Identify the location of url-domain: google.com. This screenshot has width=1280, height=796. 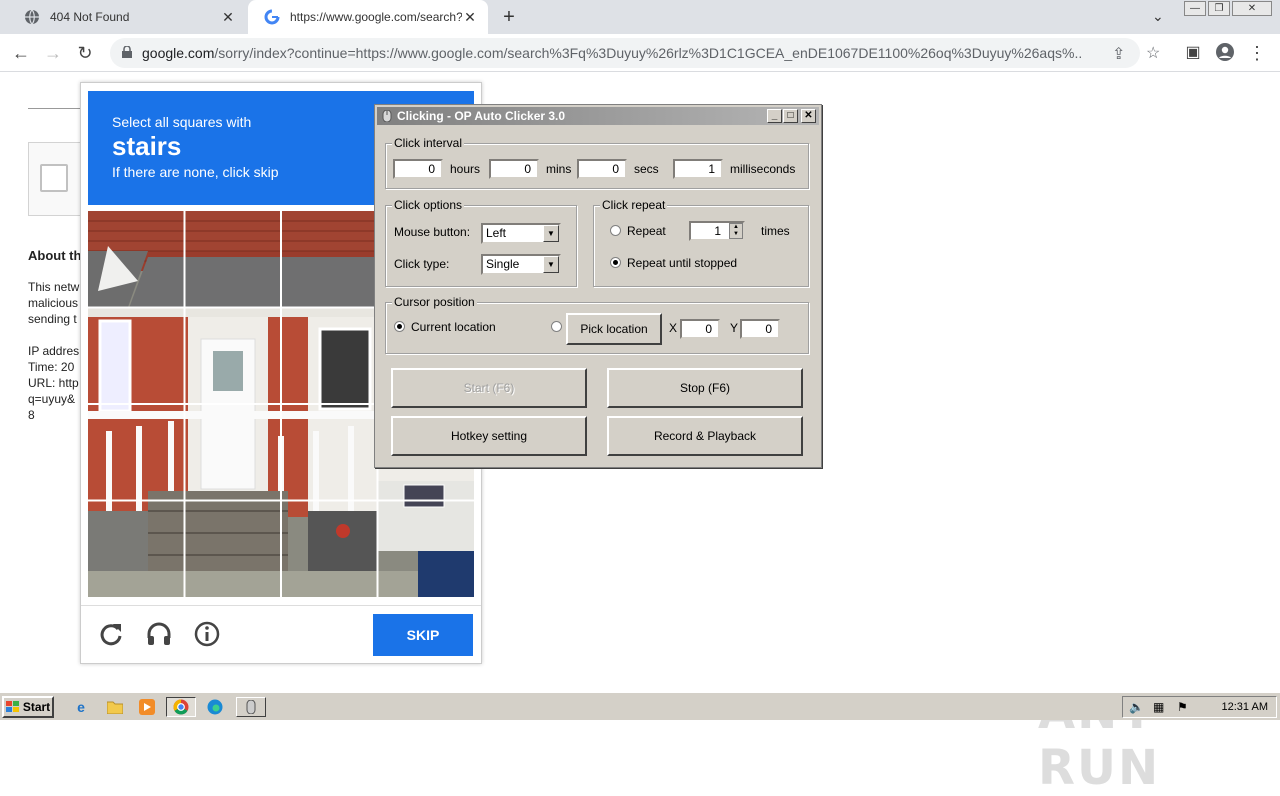
(178, 53).